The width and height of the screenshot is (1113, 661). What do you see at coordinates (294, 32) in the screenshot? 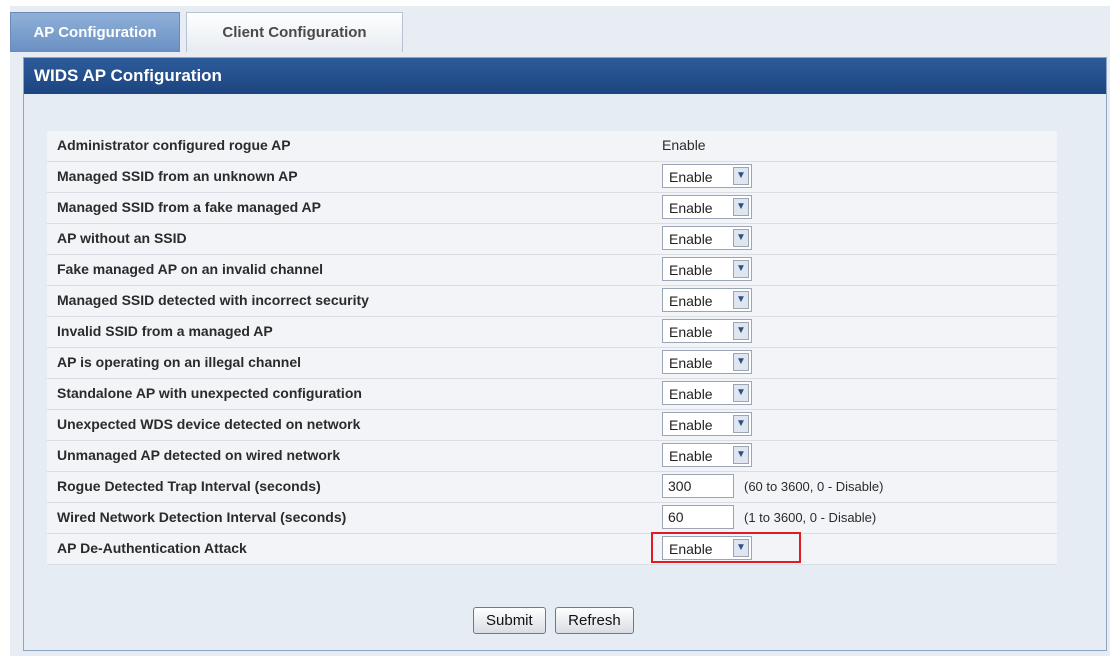
I see `tab-client-configuration: Client Configuration` at bounding box center [294, 32].